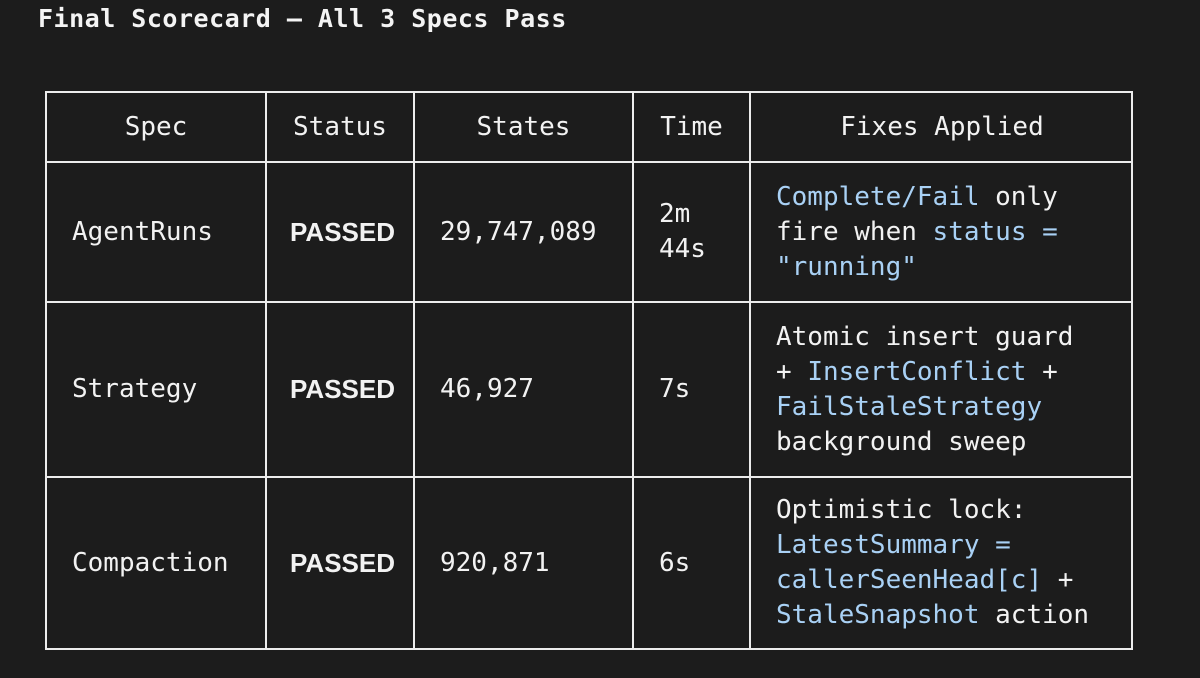  I want to click on fix-line: "running", so click(917, 267).